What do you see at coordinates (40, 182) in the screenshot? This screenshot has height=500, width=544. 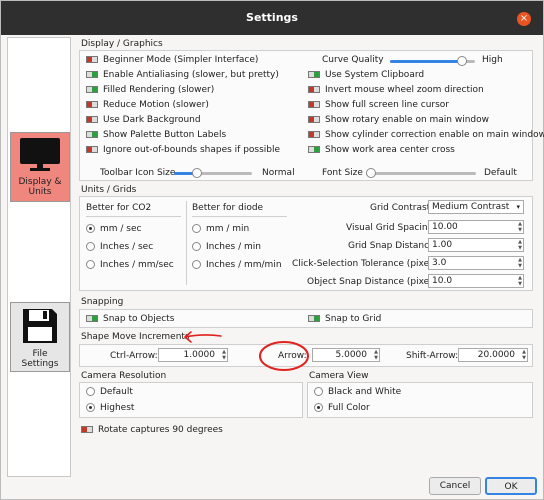 I see `sidebar-label-display-1: Display &` at bounding box center [40, 182].